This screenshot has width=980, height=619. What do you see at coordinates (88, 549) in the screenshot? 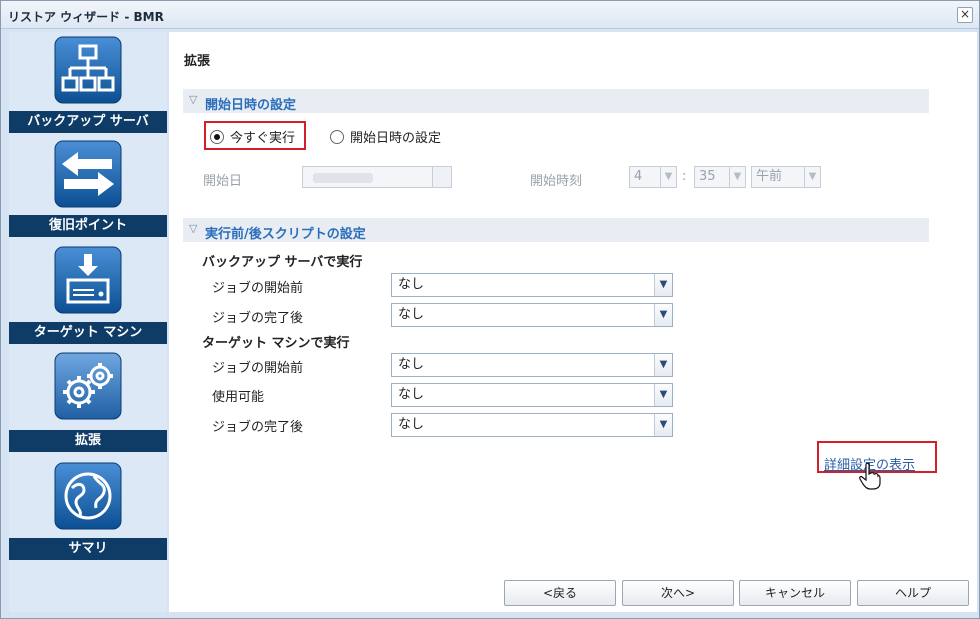
I see `sidebar-item-label: サマリ` at bounding box center [88, 549].